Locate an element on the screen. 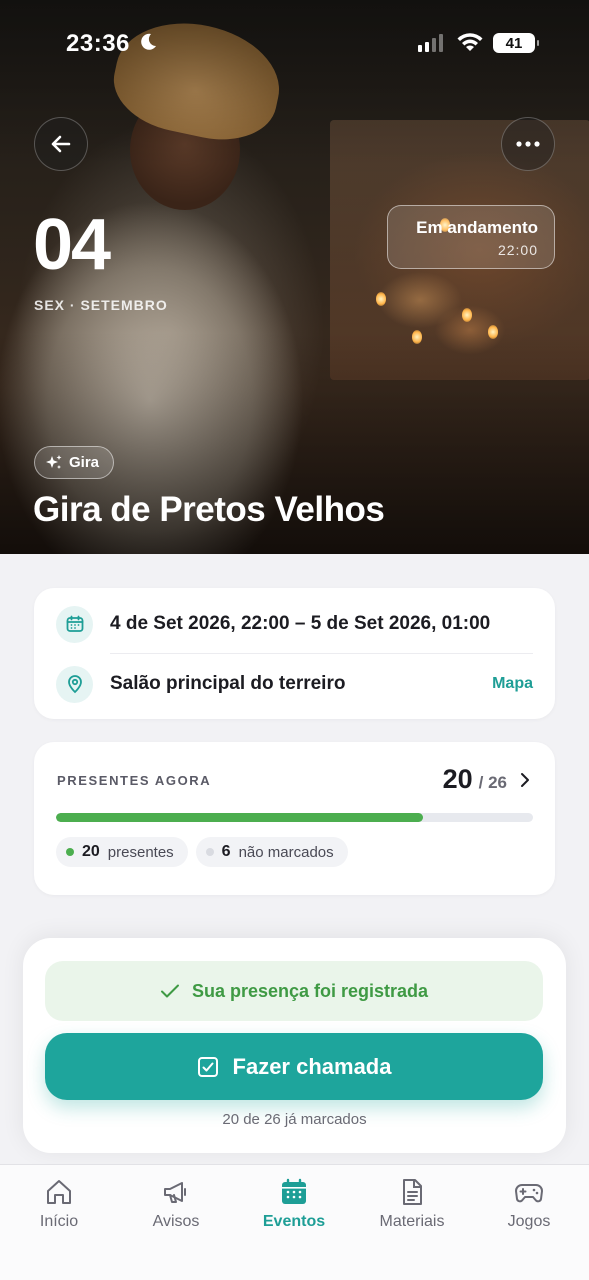 The image size is (589, 1280). attendance-progress-bar is located at coordinates (294, 817).